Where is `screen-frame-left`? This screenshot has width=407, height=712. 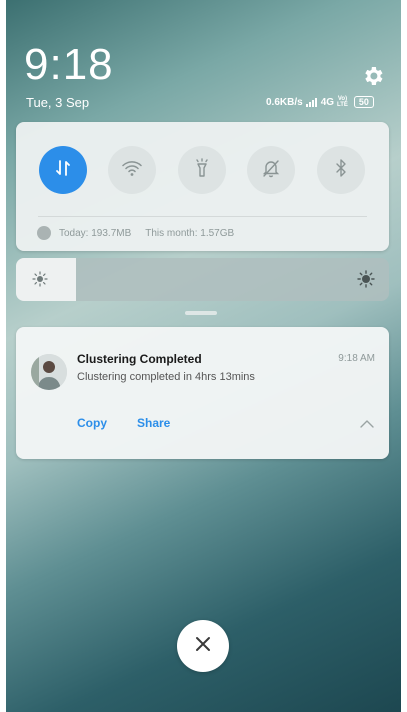
screen-frame-left is located at coordinates (3, 356).